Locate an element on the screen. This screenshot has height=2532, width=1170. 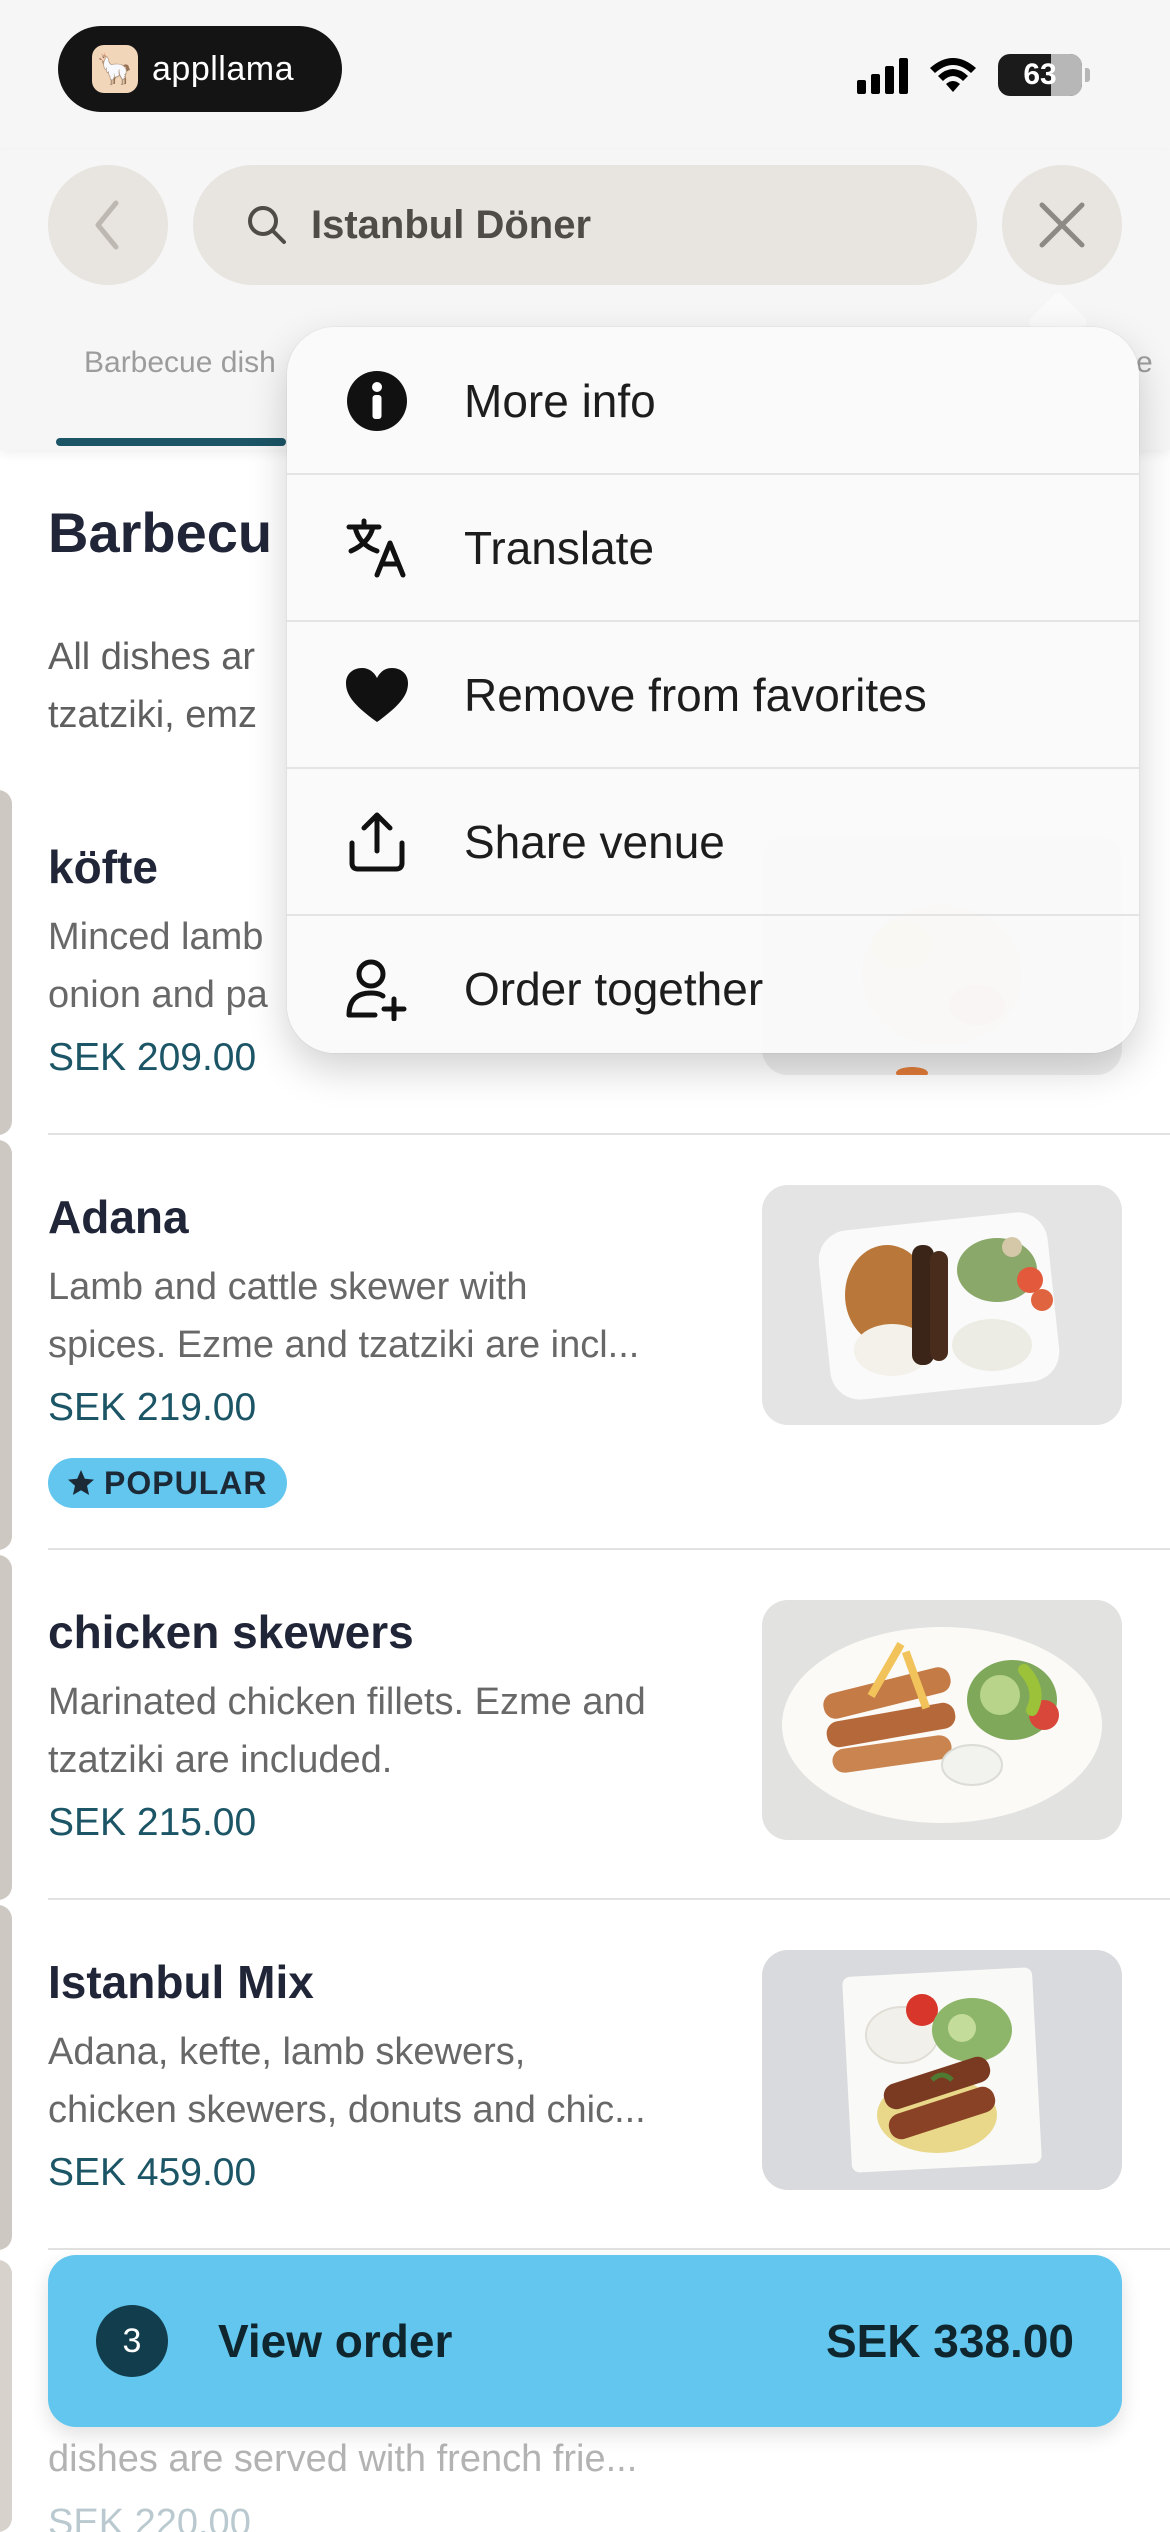
item-name: chicken skewers is located at coordinates (231, 1632).